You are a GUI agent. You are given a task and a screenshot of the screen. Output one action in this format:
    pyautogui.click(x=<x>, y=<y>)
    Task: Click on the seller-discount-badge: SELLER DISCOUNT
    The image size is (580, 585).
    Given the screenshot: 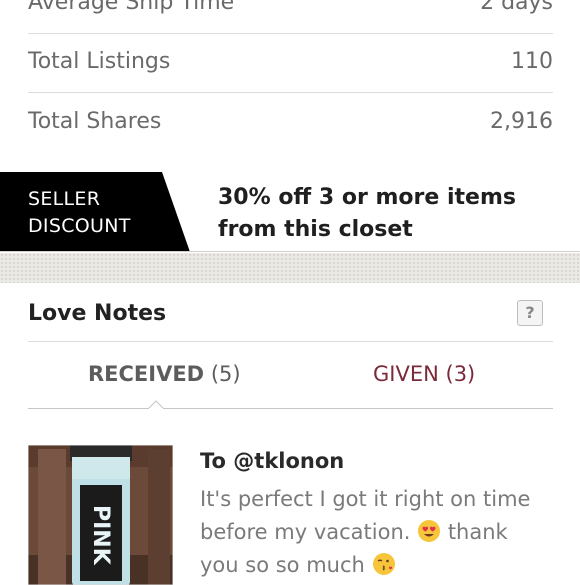 What is the action you would take?
    pyautogui.click(x=95, y=212)
    